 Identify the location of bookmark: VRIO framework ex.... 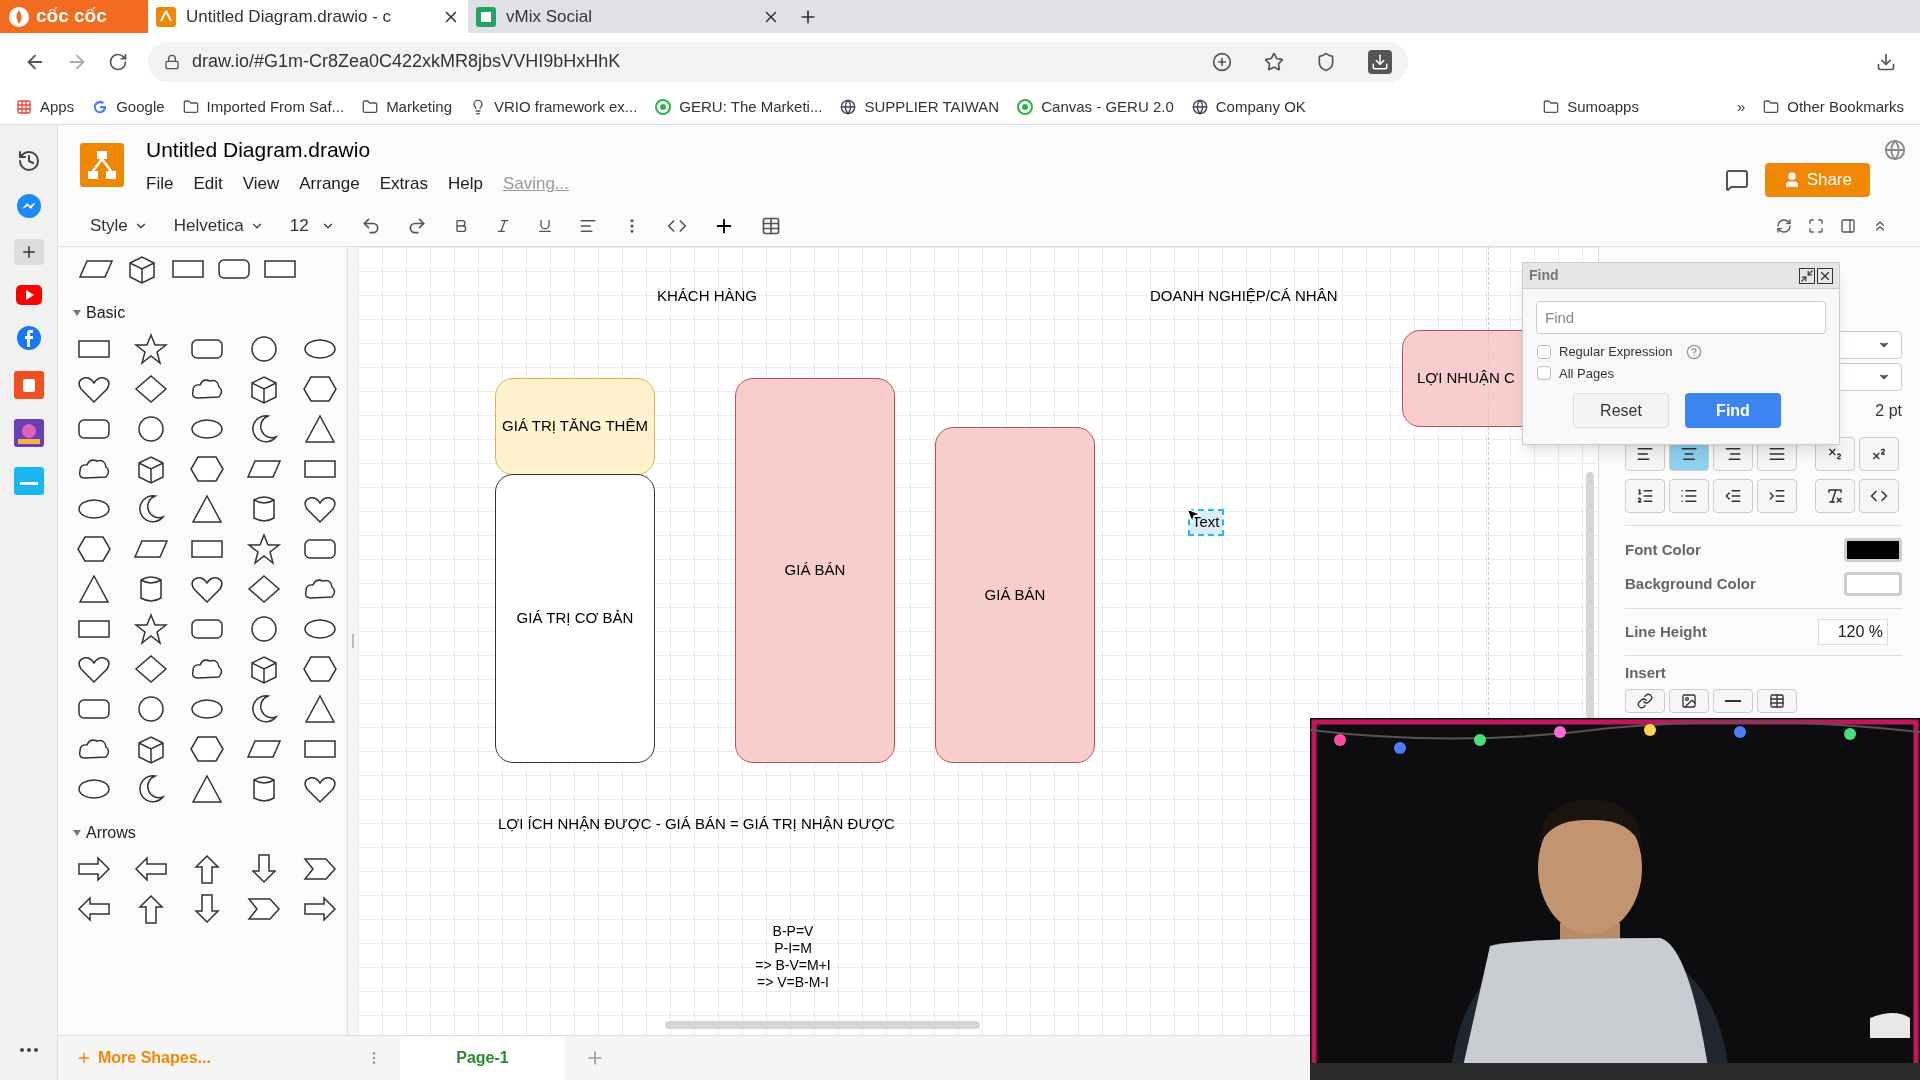
(554, 107).